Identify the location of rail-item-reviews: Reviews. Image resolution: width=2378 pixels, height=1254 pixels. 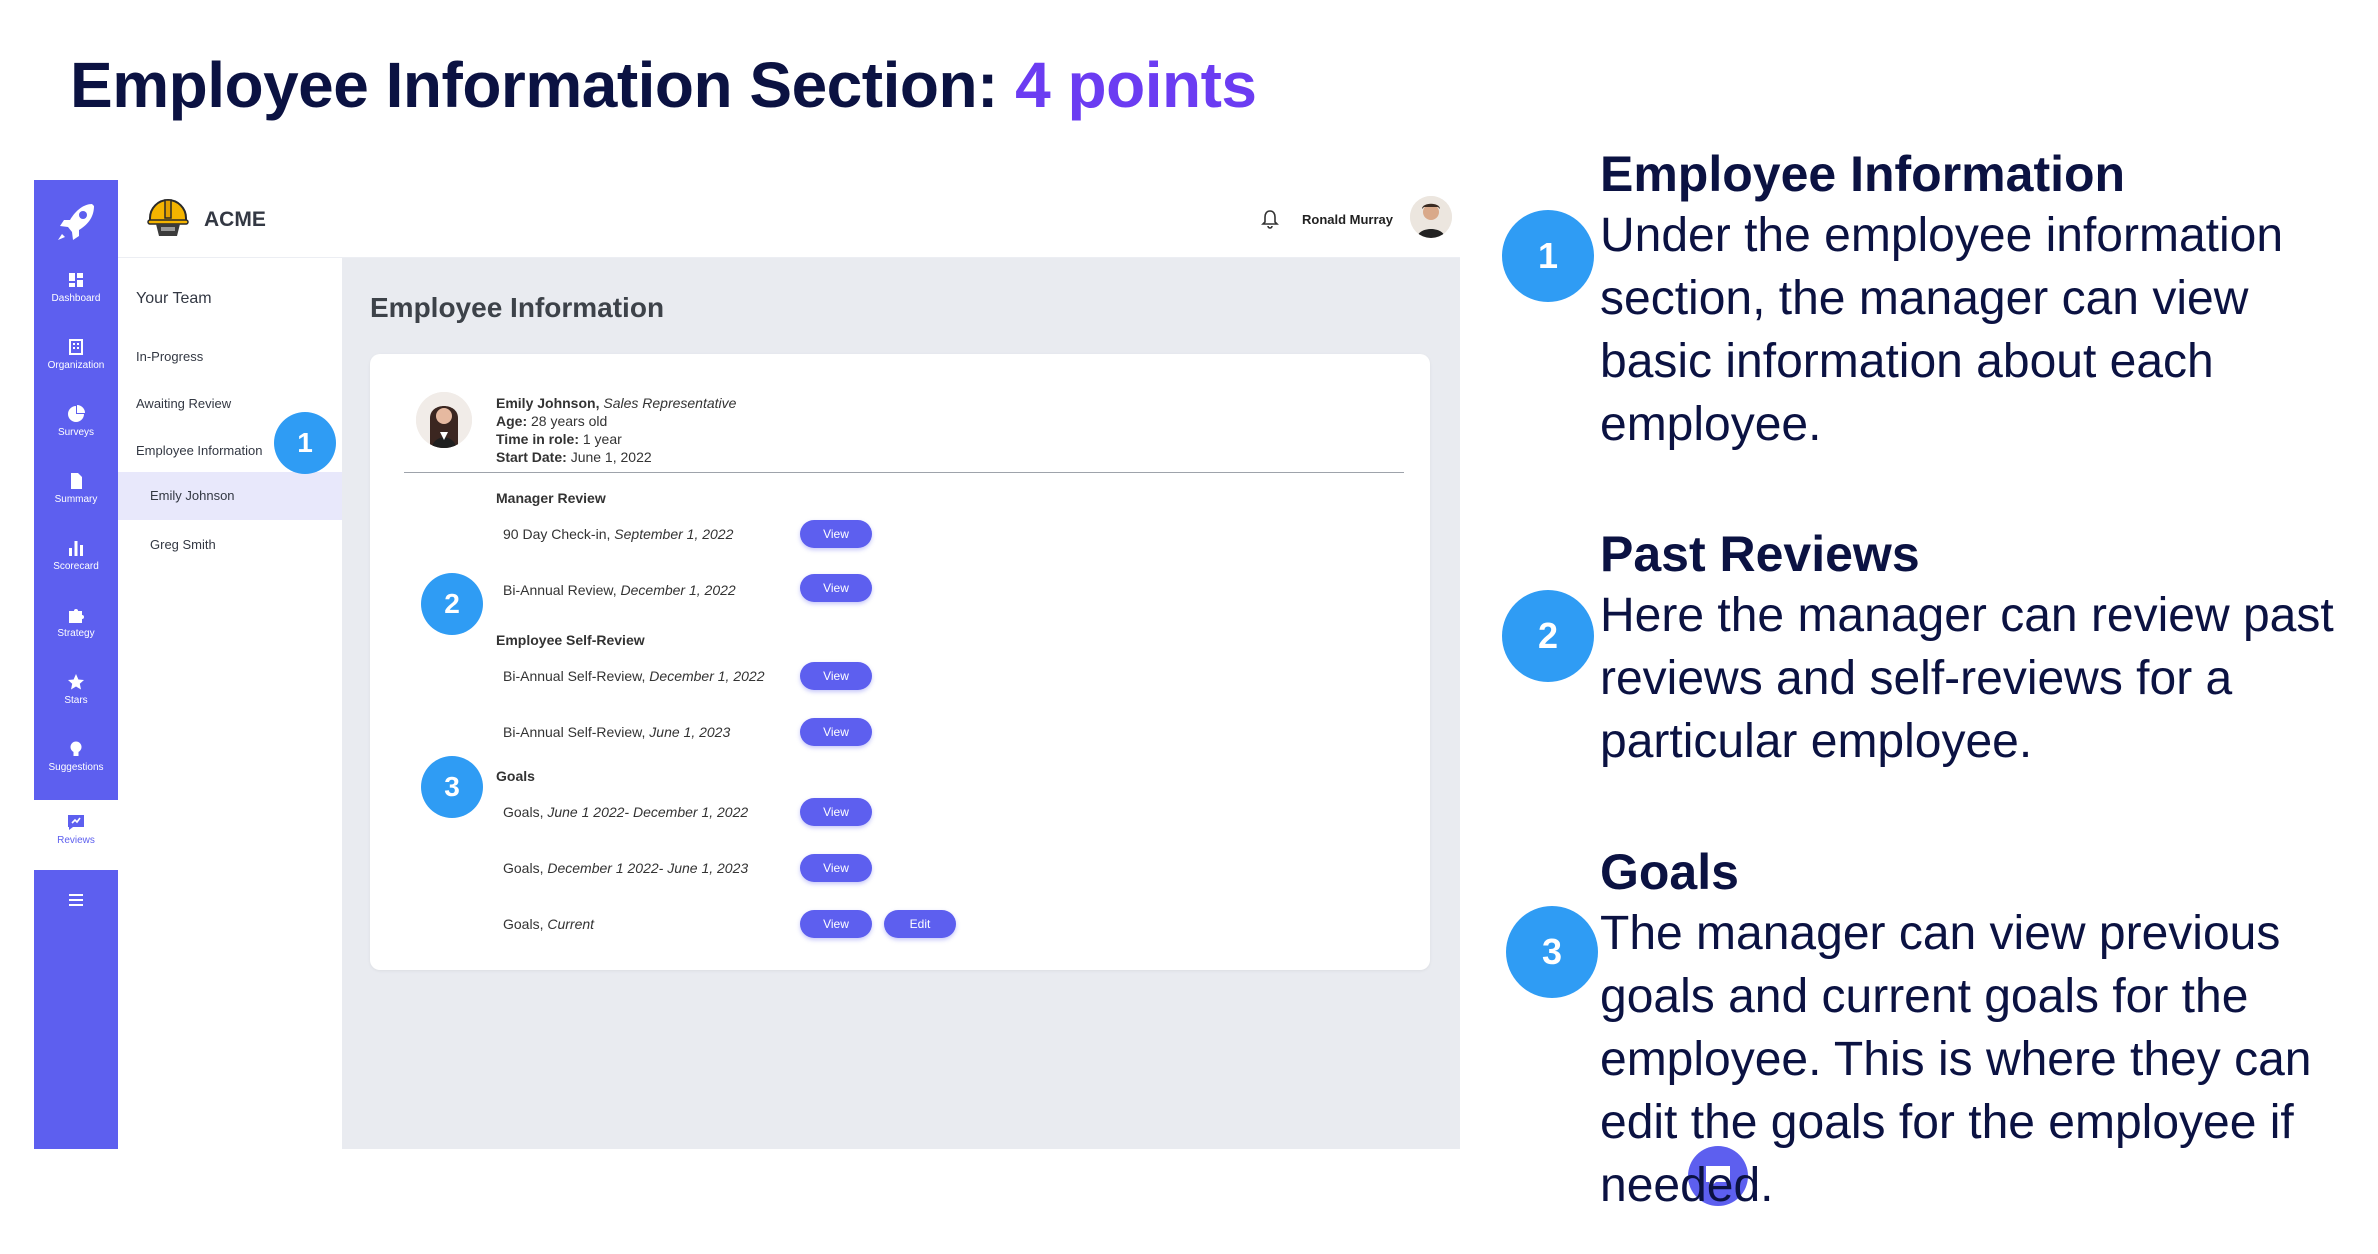
(76, 835).